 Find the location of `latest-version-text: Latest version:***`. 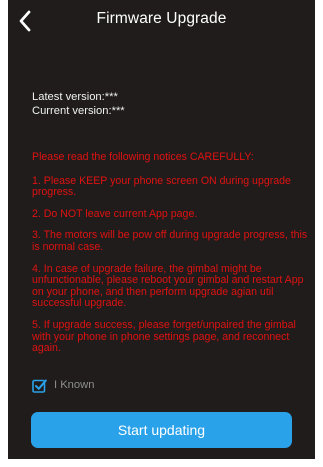

latest-version-text: Latest version:*** is located at coordinates (75, 97).